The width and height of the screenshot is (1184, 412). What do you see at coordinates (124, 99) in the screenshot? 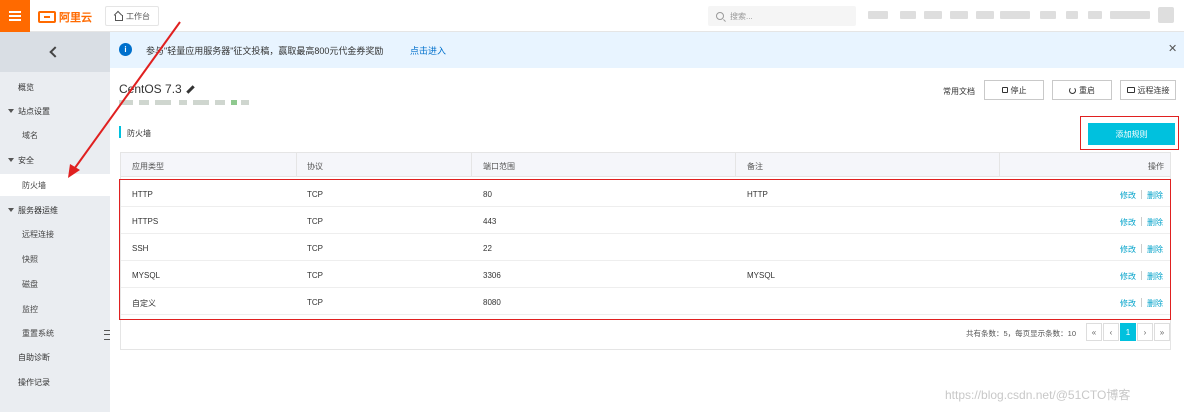
I see `annotation-arrow` at bounding box center [124, 99].